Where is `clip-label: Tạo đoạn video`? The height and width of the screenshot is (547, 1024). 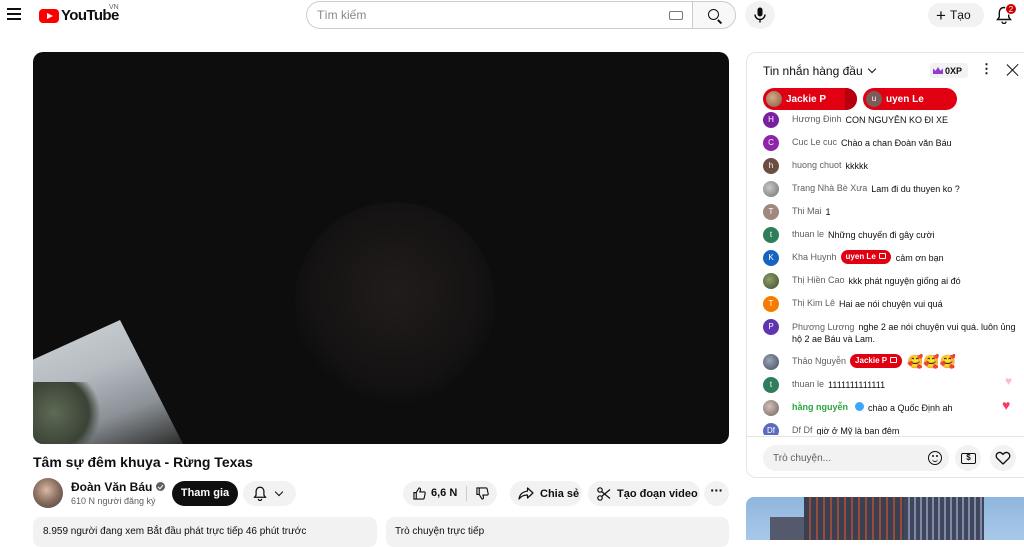 clip-label: Tạo đoạn video is located at coordinates (657, 493).